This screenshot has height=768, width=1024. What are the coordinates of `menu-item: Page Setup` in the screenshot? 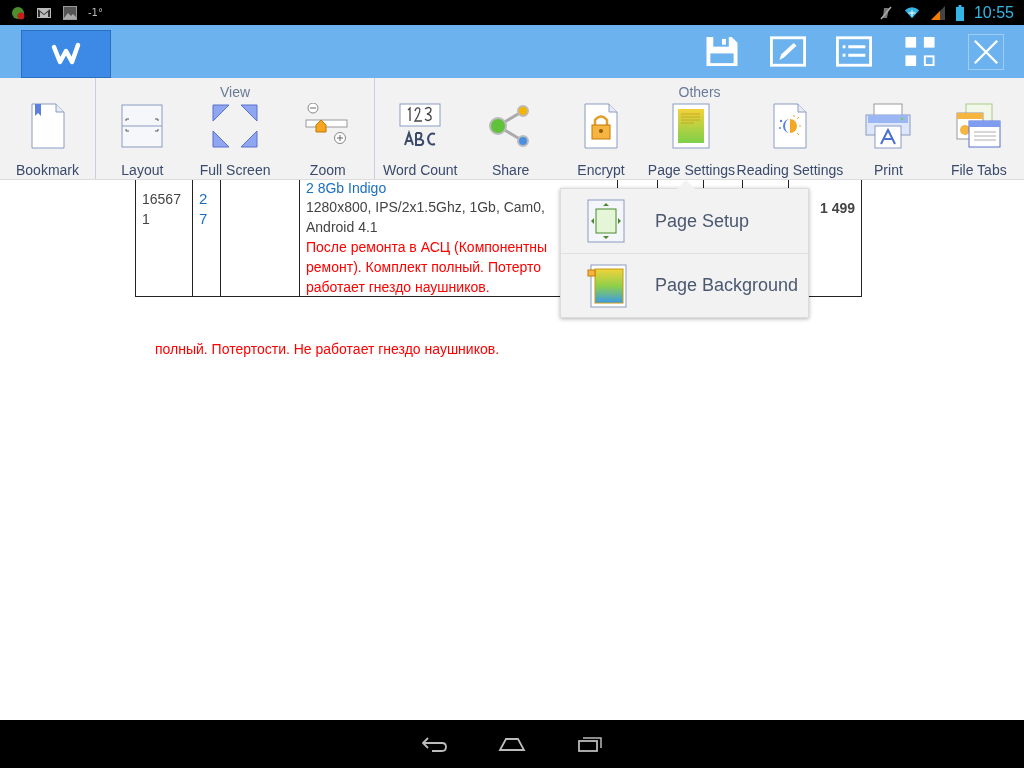 It's located at (684, 221).